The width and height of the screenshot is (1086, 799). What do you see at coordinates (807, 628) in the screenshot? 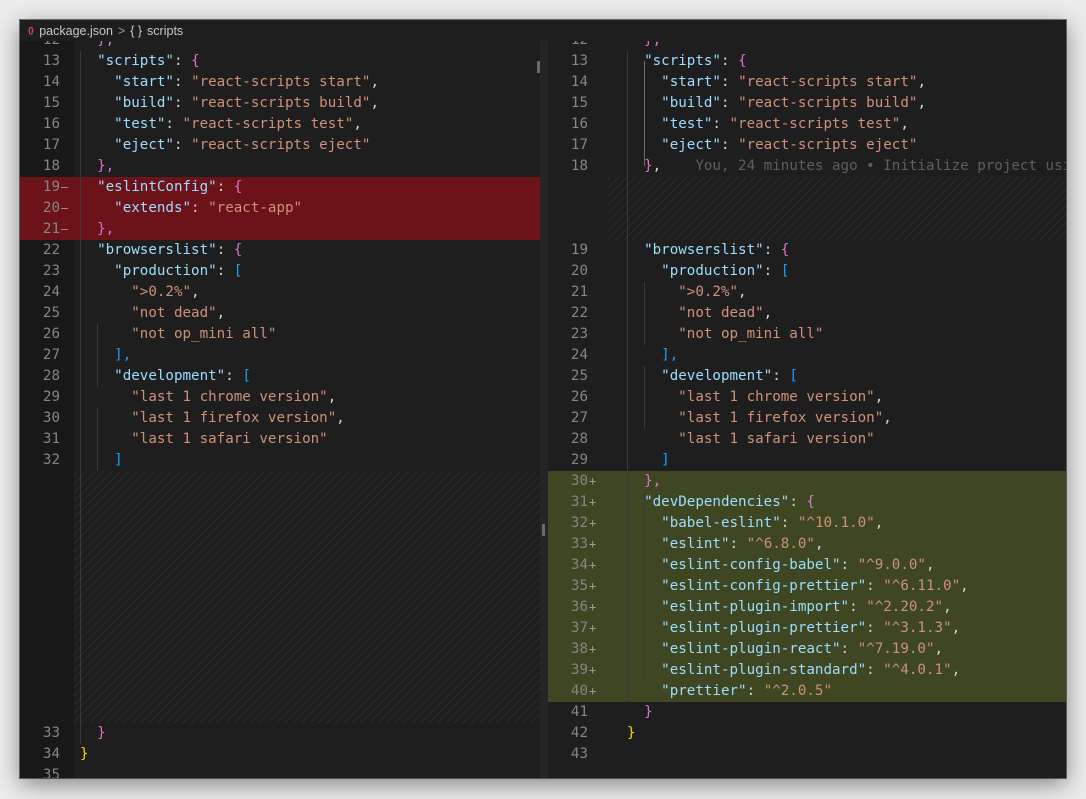
I see `code-line: 37 + "eslint-plugin-prettier": "^3.1.3",` at bounding box center [807, 628].